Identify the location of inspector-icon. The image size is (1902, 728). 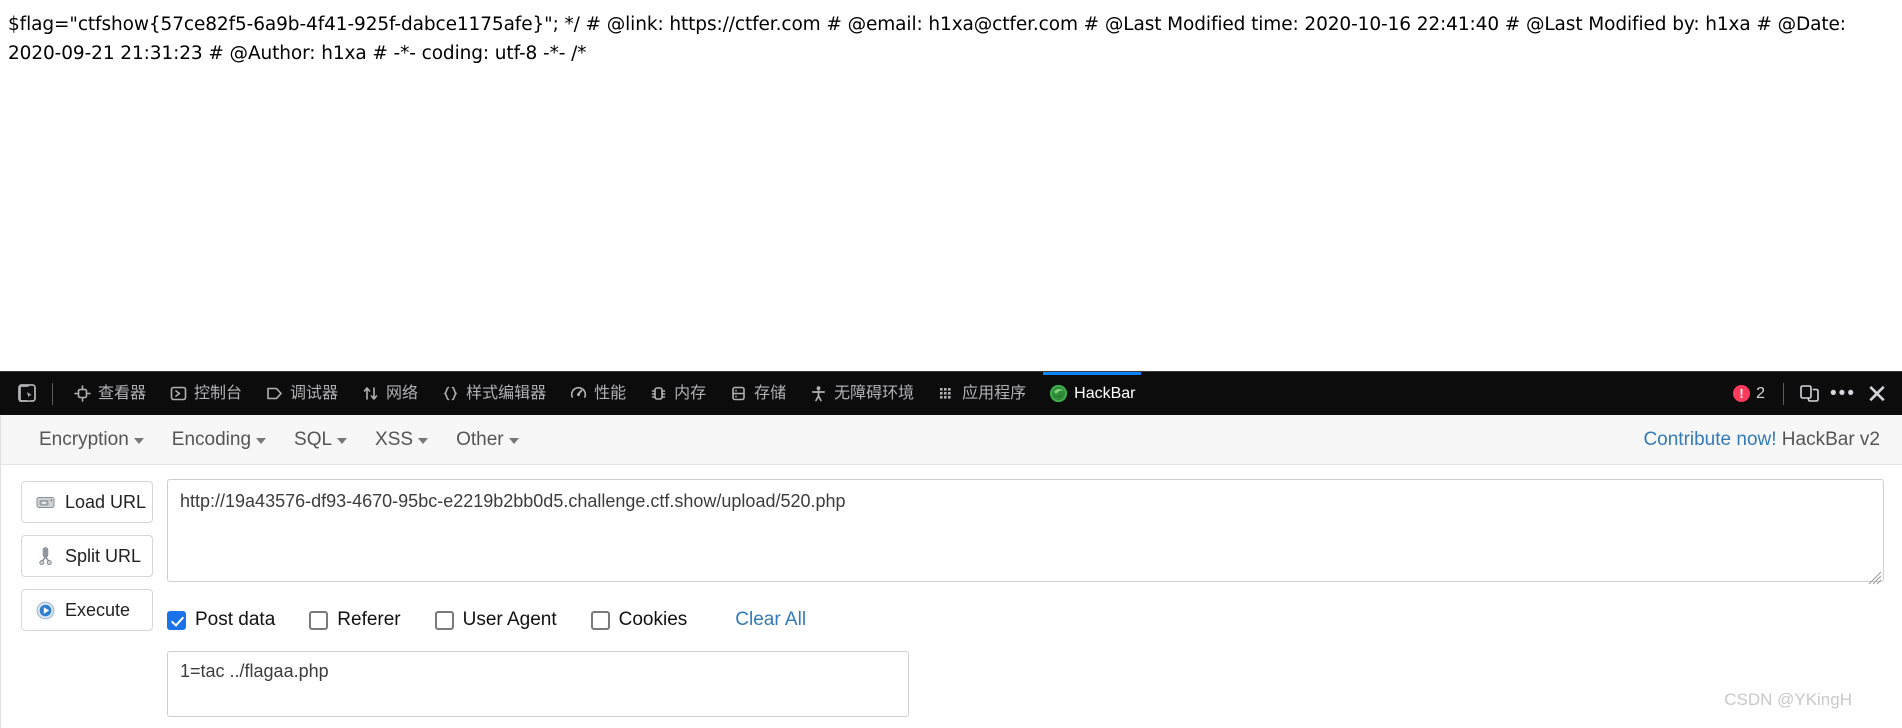
(82, 394).